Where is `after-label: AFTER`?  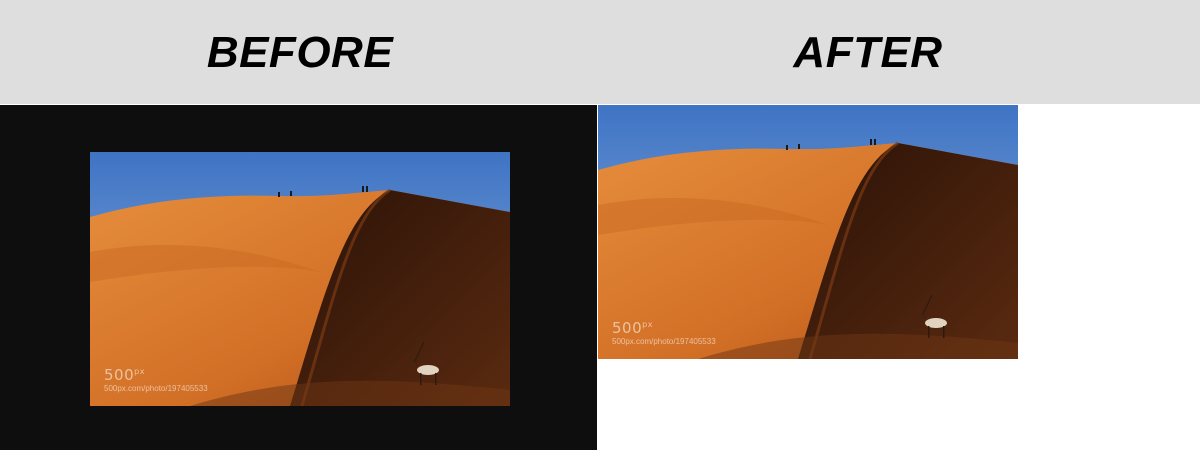 after-label: AFTER is located at coordinates (868, 52).